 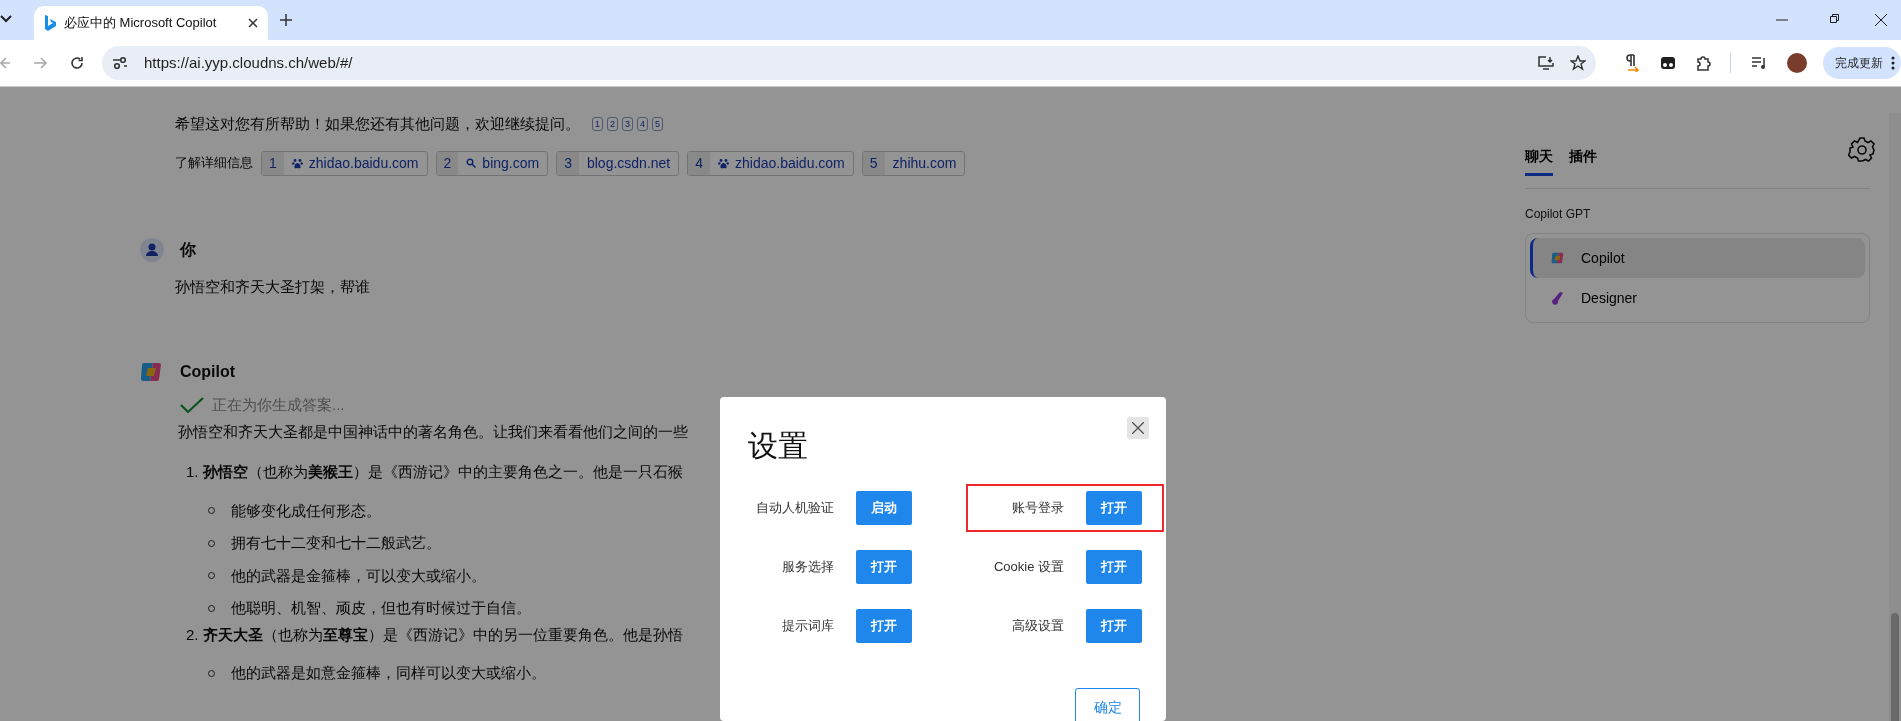 What do you see at coordinates (336, 543) in the screenshot?
I see `bullet-text: 拥有七十二变和七十二般武艺。` at bounding box center [336, 543].